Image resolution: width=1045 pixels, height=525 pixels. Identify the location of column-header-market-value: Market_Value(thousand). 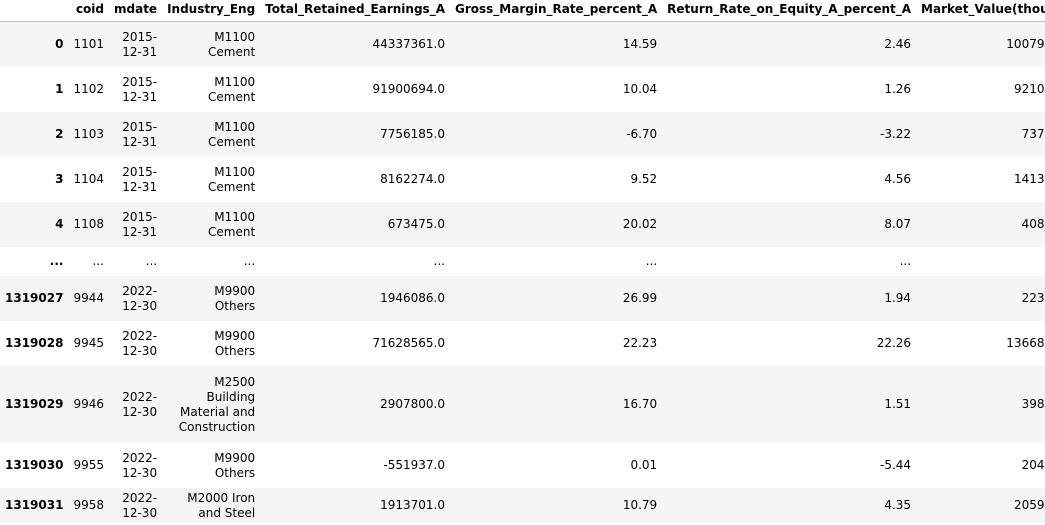
(980, 11).